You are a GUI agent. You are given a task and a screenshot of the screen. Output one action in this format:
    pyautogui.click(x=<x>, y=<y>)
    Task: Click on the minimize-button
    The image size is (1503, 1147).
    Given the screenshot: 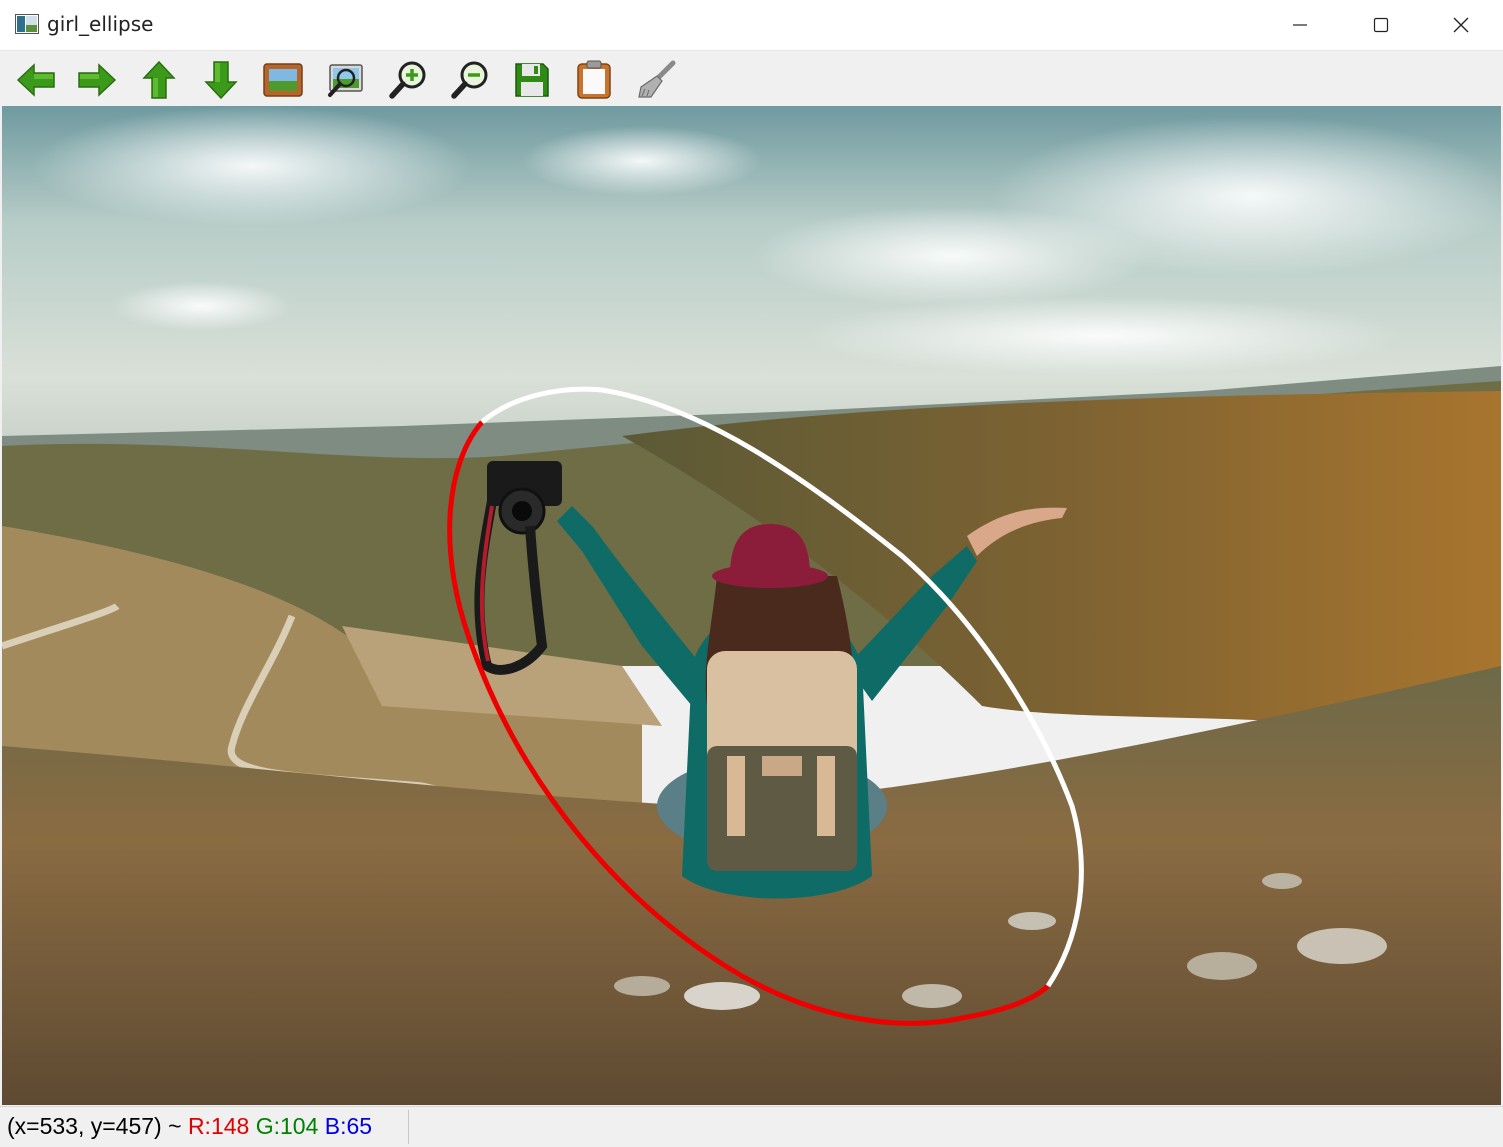 What is the action you would take?
    pyautogui.click(x=1300, y=25)
    